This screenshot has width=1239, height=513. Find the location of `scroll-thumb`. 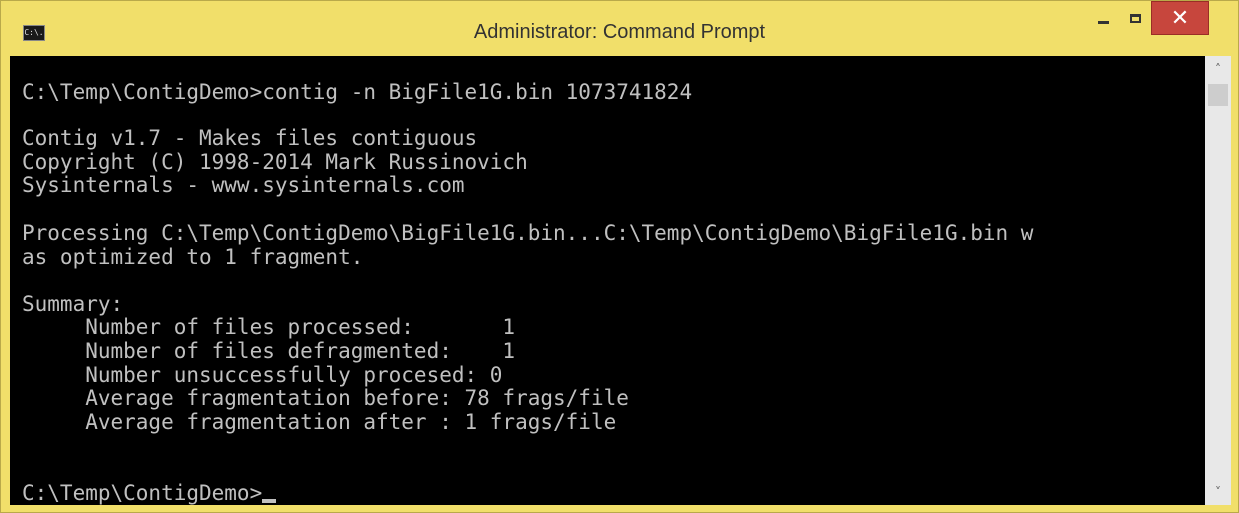

scroll-thumb is located at coordinates (1218, 95).